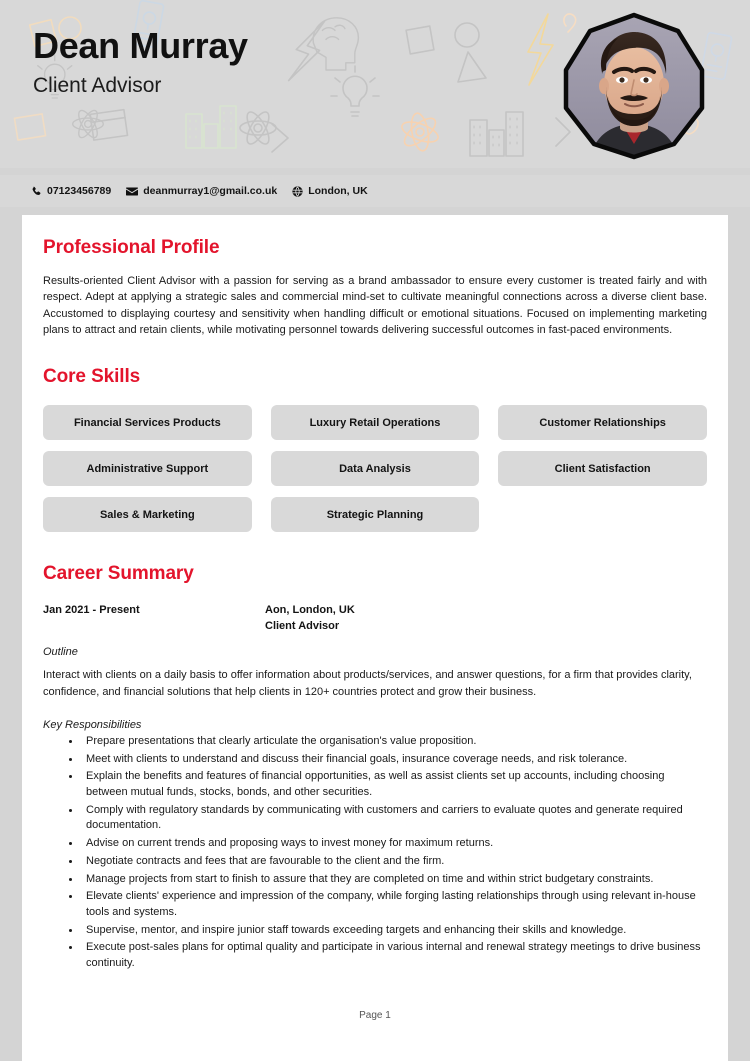 Image resolution: width=750 pixels, height=1061 pixels. What do you see at coordinates (60, 652) in the screenshot?
I see `outline-label: Outline` at bounding box center [60, 652].